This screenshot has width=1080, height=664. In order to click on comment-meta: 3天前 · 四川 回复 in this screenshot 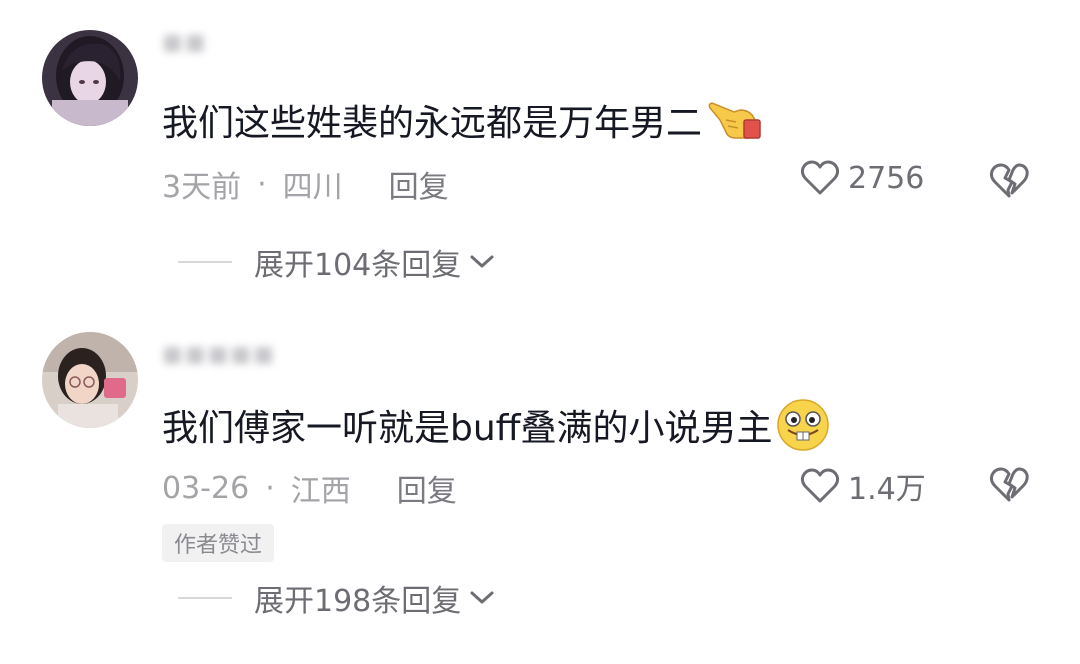, I will do `click(305, 184)`.